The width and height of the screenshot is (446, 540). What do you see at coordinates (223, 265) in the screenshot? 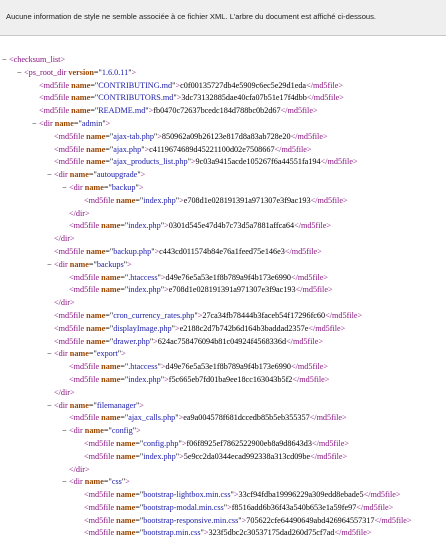
I see `xml-element-node: − <dir name="backups">` at bounding box center [223, 265].